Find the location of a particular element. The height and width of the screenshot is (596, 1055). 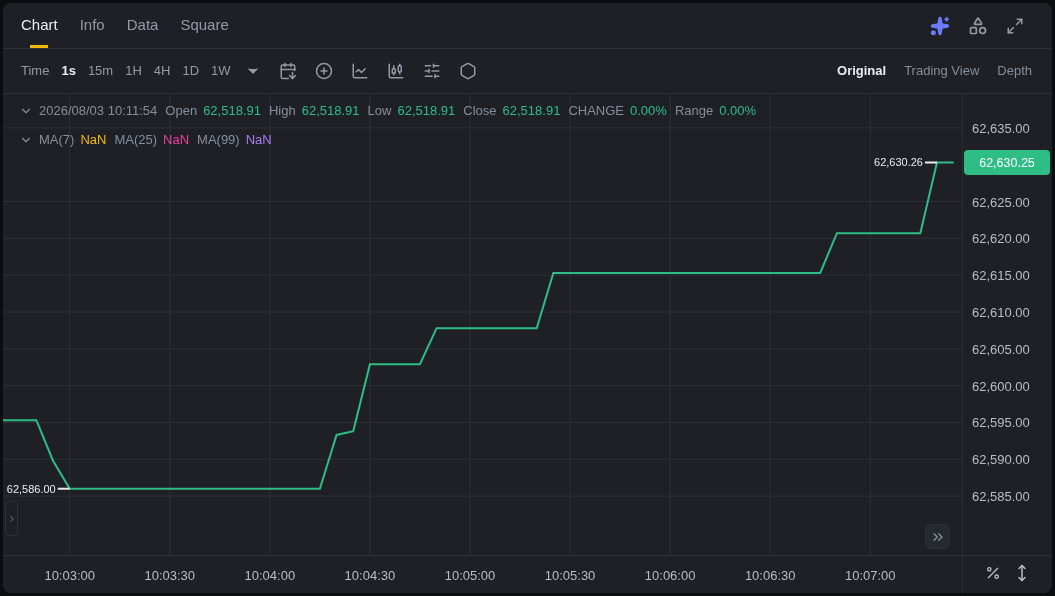

tab: Data is located at coordinates (142, 25).